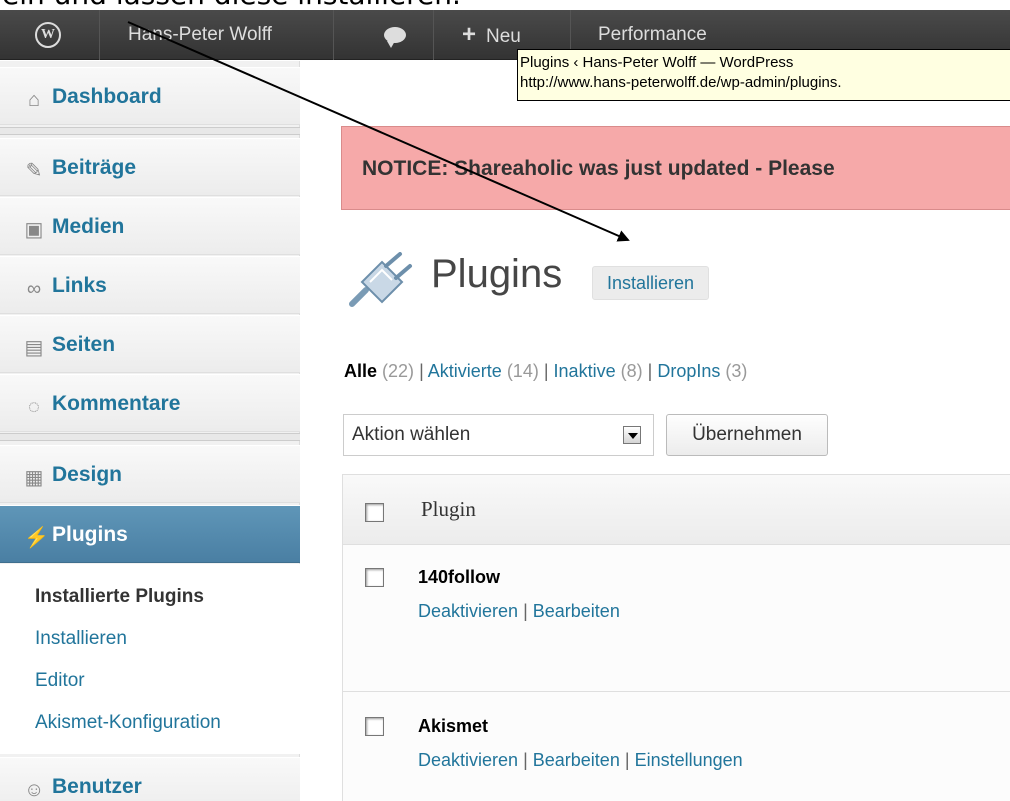  I want to click on menu-label: Seiten, so click(84, 344).